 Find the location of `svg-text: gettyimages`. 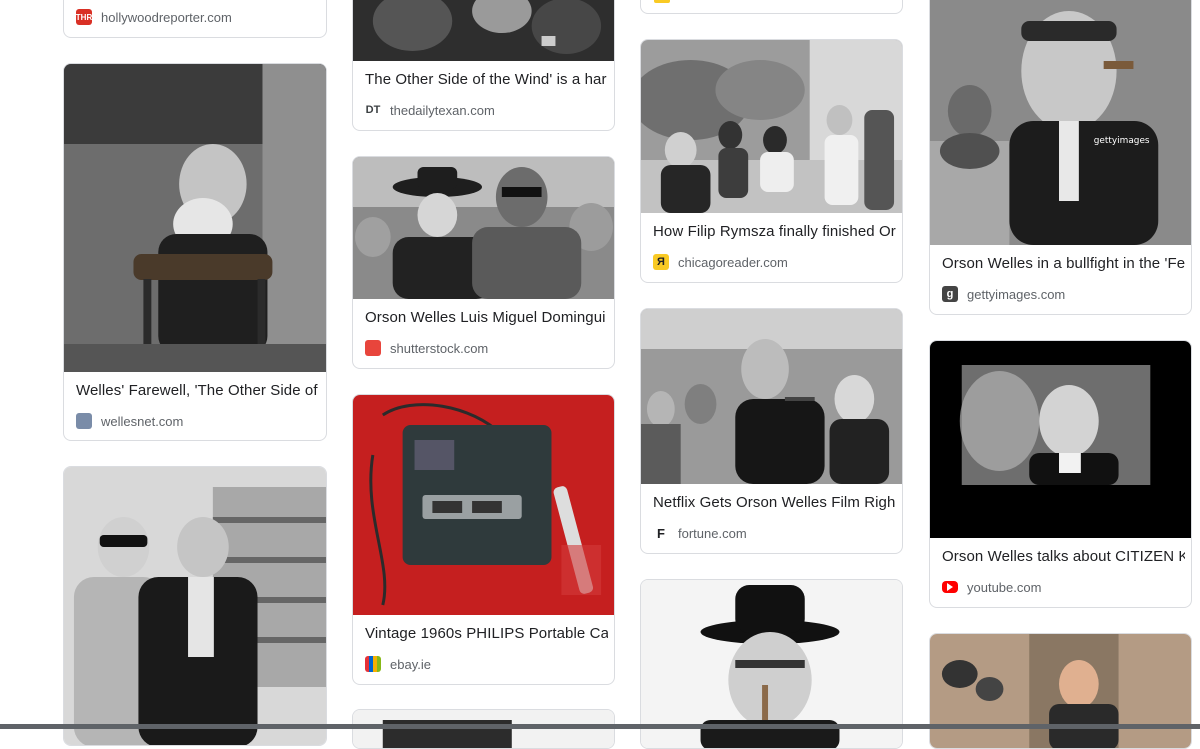

svg-text: gettyimages is located at coordinates (1122, 141).